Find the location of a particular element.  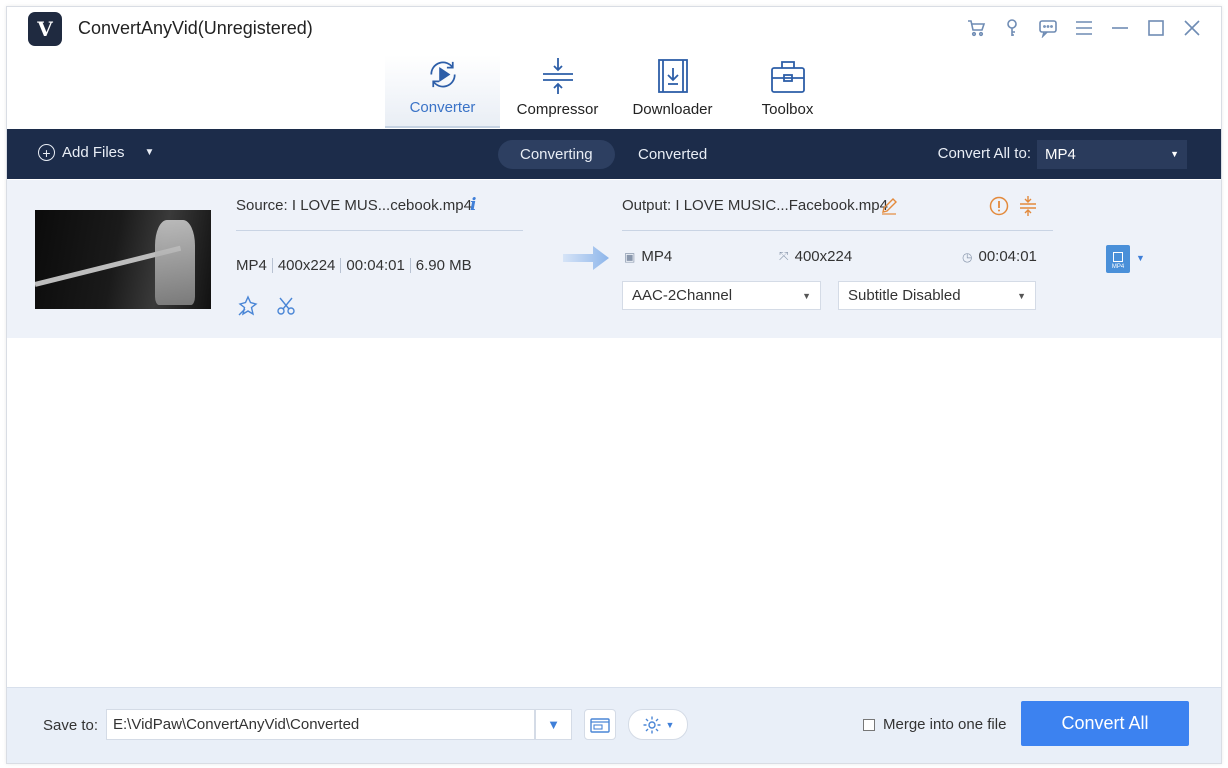

plus-icon: + is located at coordinates (46, 152).